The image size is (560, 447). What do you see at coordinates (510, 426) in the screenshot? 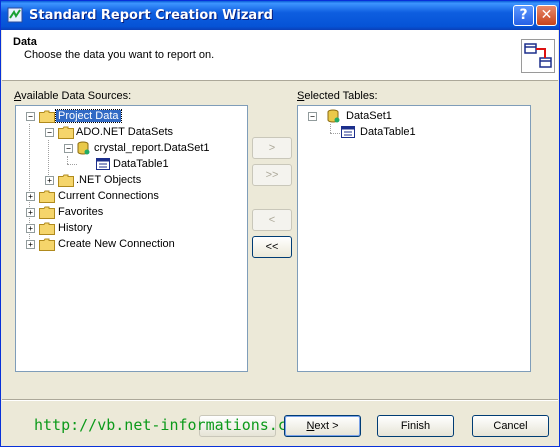
I see `cancel-button: Cancel` at bounding box center [510, 426].